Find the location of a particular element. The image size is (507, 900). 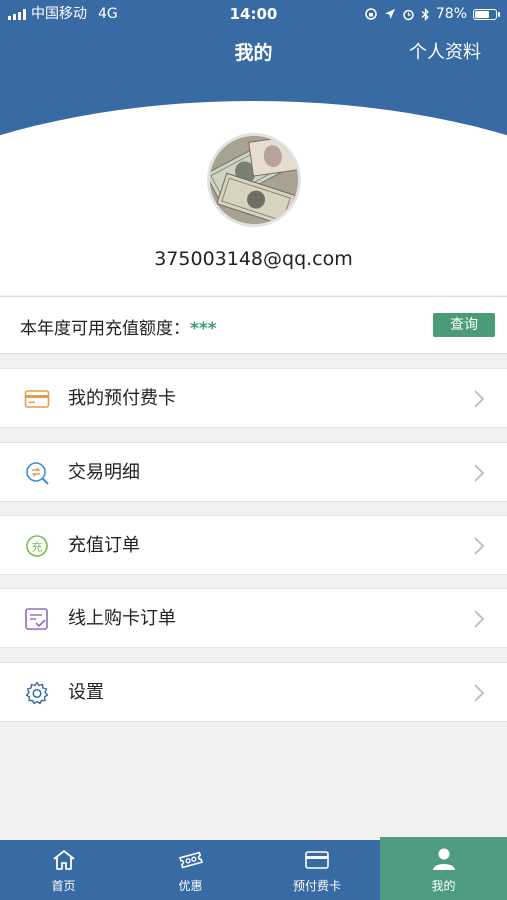

ticket-icon is located at coordinates (190, 860).